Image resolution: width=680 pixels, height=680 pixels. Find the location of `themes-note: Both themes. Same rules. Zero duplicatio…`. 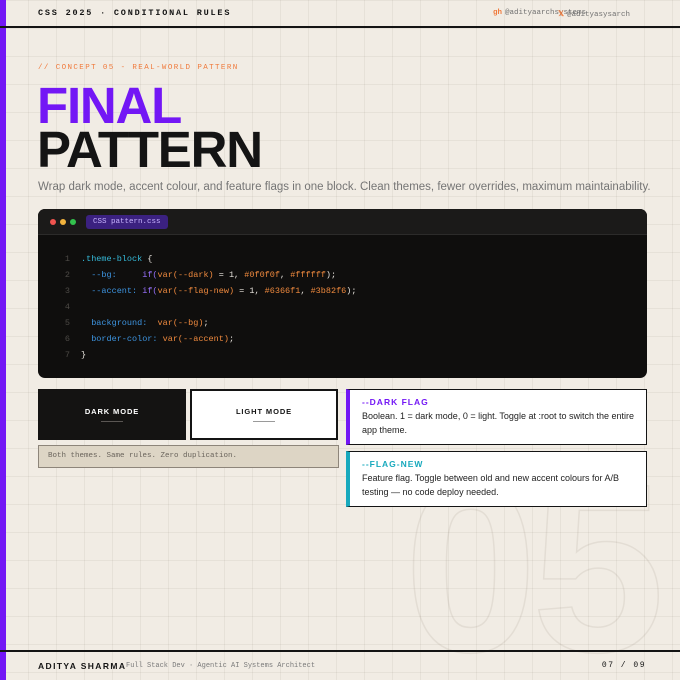

themes-note: Both themes. Same rules. Zero duplicatio… is located at coordinates (188, 456).